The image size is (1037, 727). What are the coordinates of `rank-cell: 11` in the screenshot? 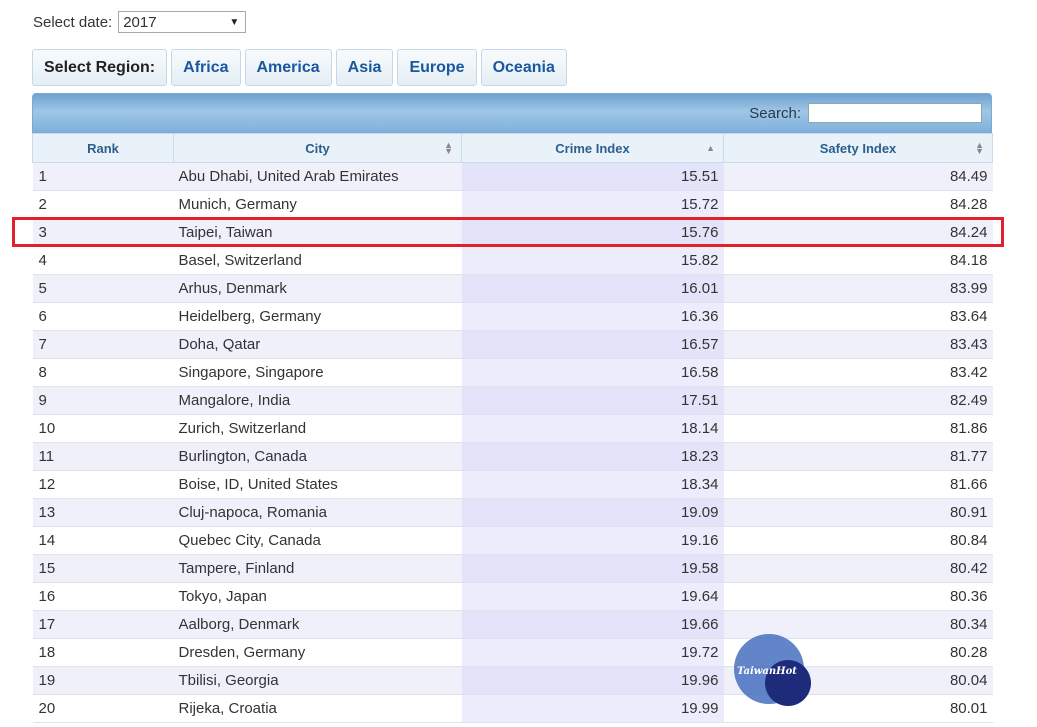 It's located at (103, 456).